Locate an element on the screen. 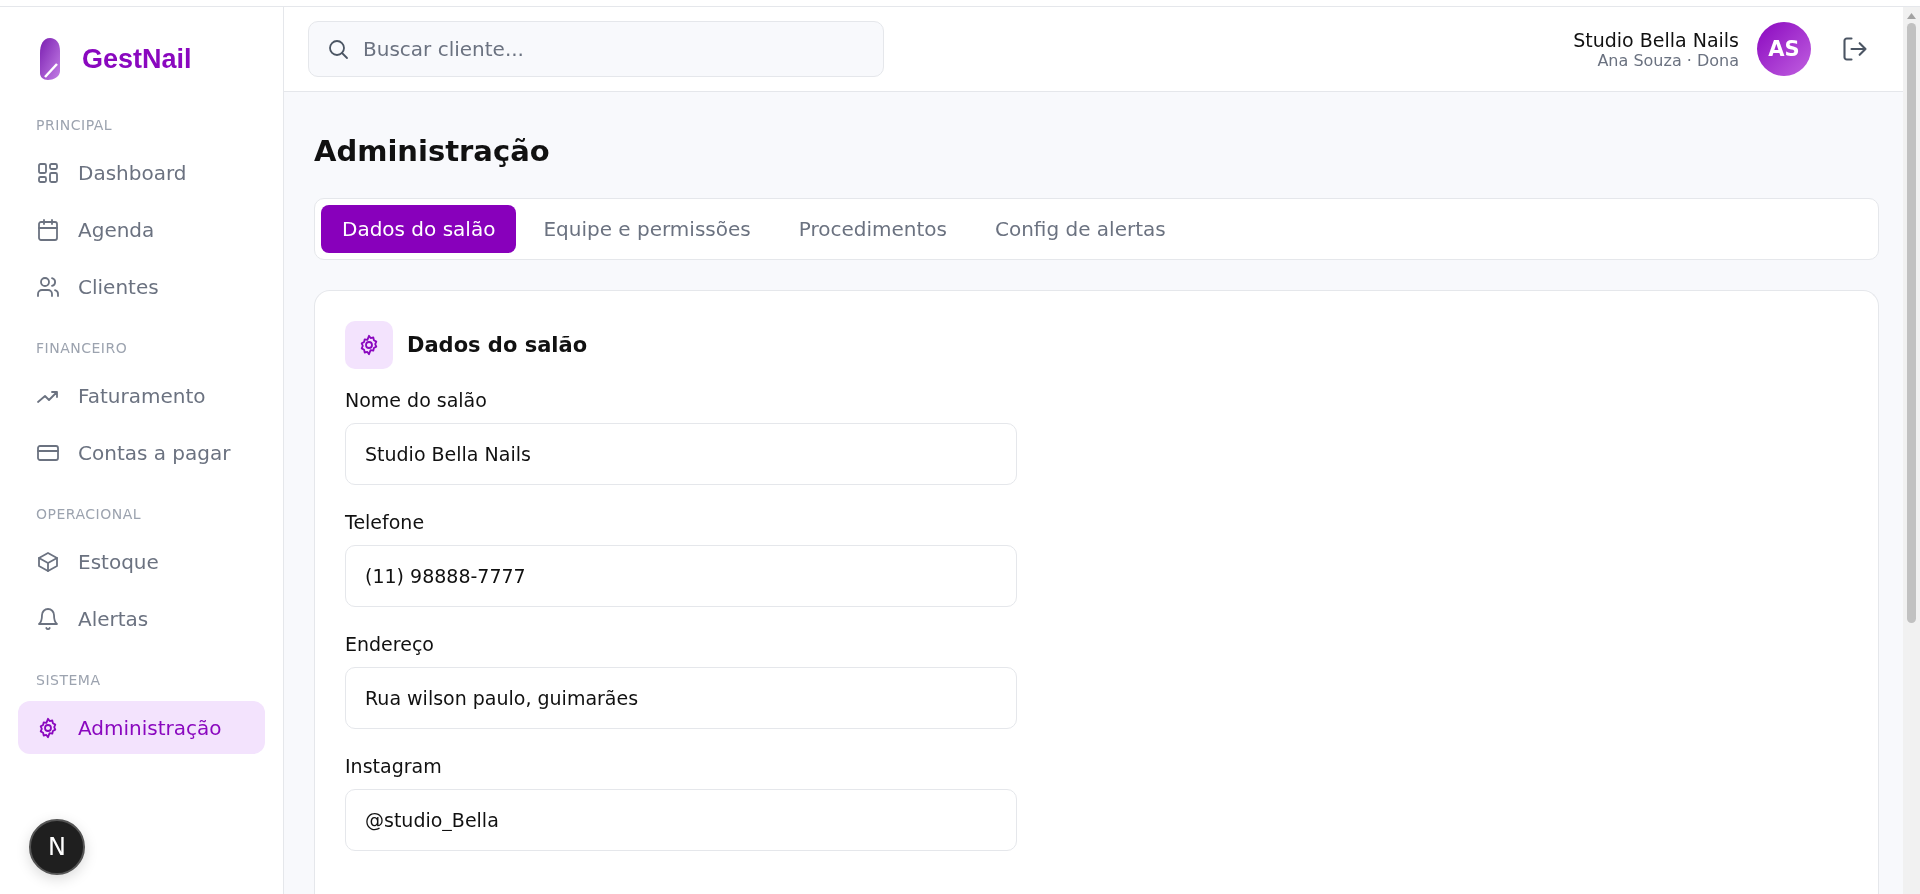  scrollbar is located at coordinates (1911, 450).